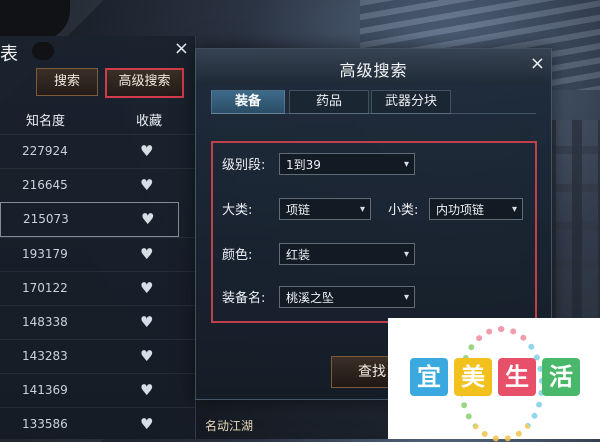  Describe the element at coordinates (144, 83) in the screenshot. I see `advanced-search-button: 高级搜索` at that location.